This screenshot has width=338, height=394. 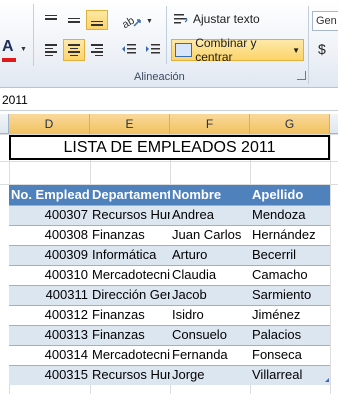 I want to click on table-row: 400310 Mercadotecnia Claudia Camacho, so click(x=169, y=275).